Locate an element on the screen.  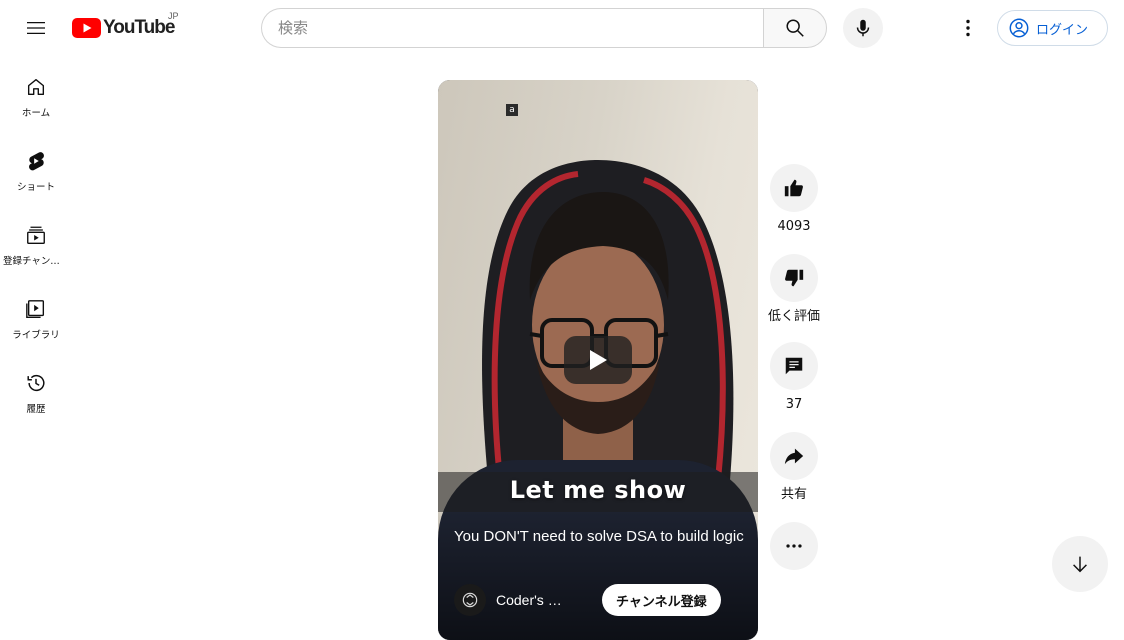
guide-menu-button is located at coordinates (36, 28).